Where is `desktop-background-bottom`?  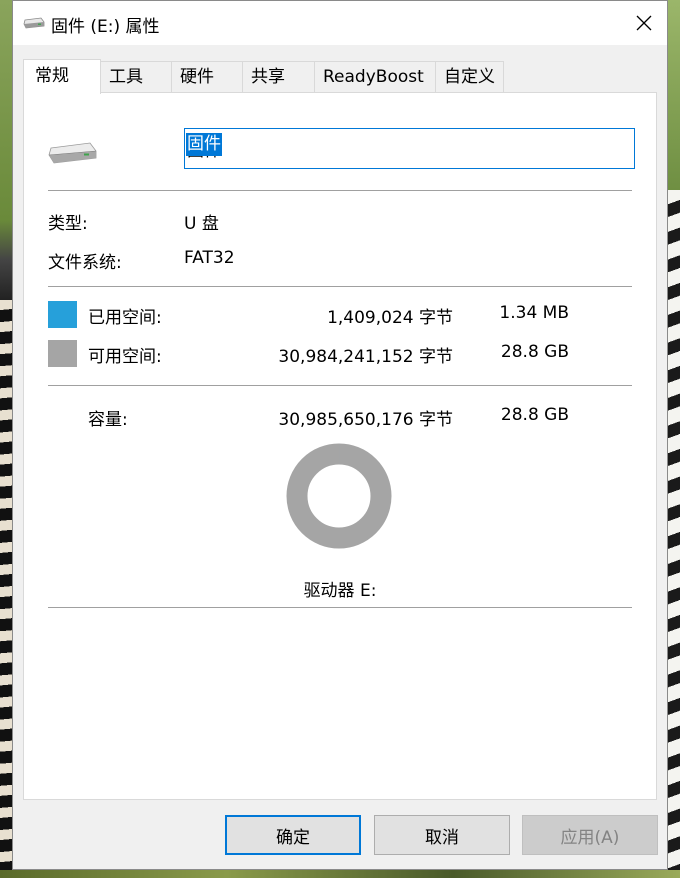 desktop-background-bottom is located at coordinates (340, 874).